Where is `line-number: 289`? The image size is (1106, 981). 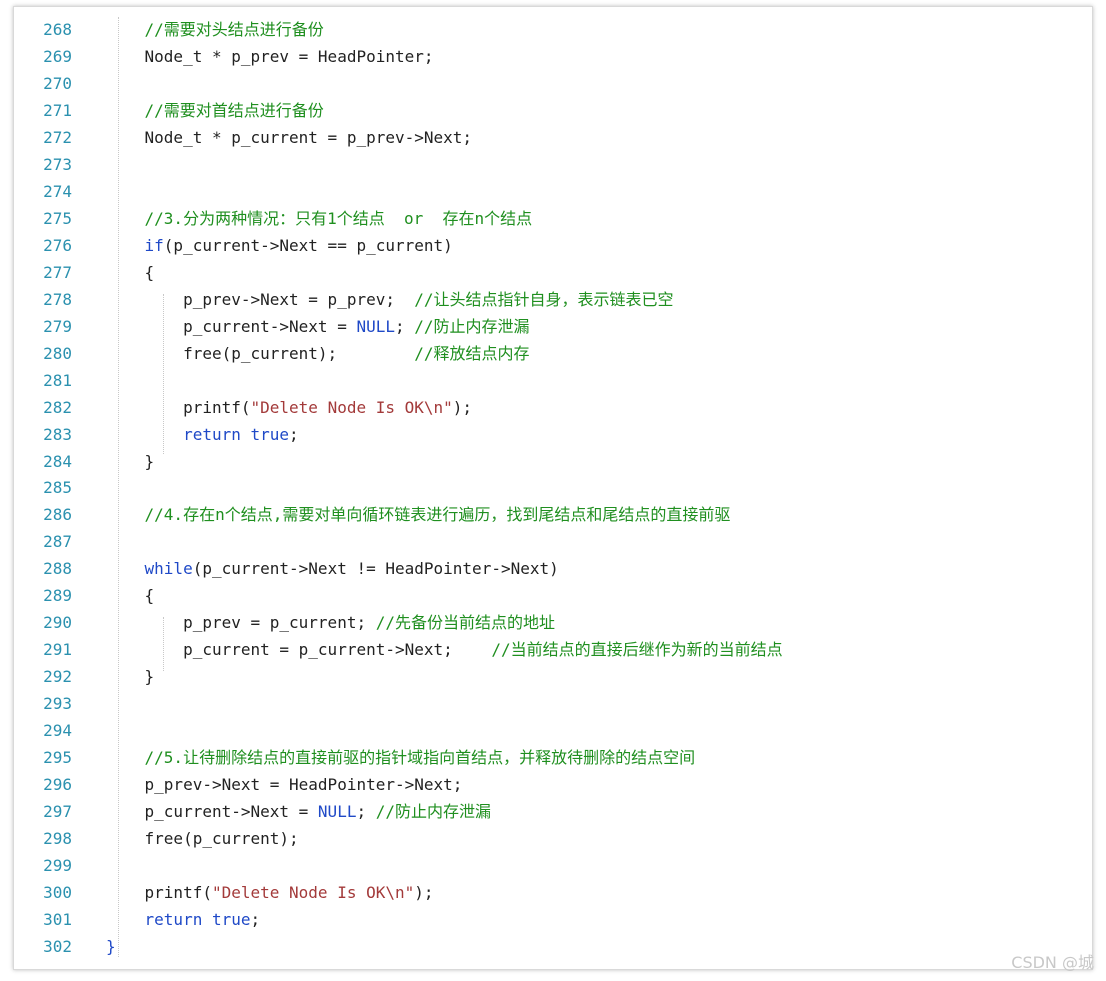 line-number: 289 is located at coordinates (57, 596).